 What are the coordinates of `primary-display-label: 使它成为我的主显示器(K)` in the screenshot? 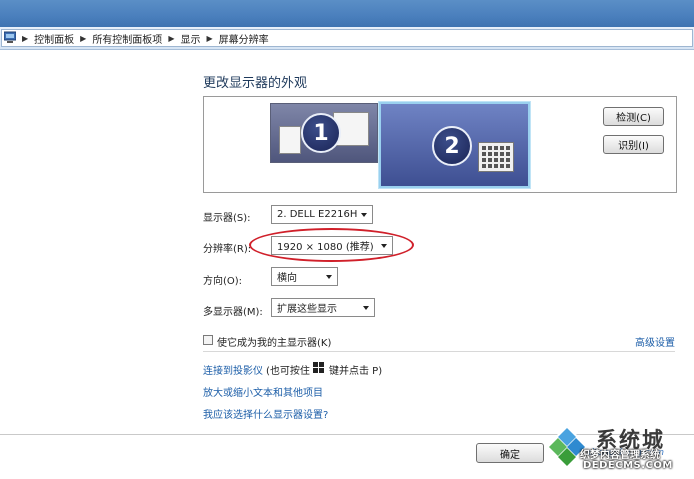 It's located at (274, 341).